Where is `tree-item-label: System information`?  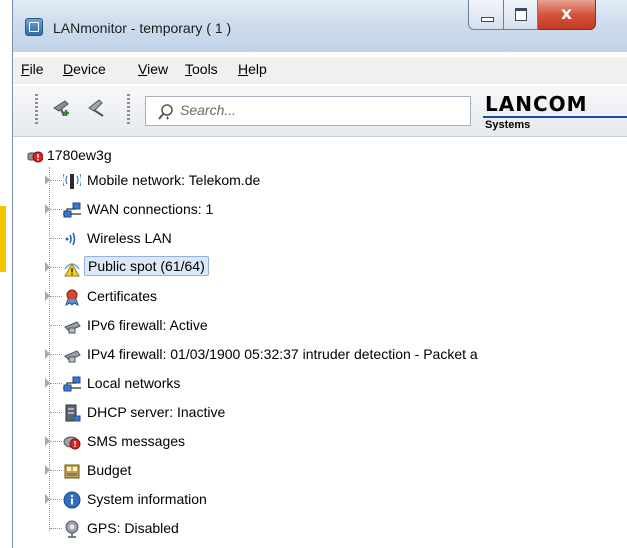
tree-item-label: System information is located at coordinates (147, 499).